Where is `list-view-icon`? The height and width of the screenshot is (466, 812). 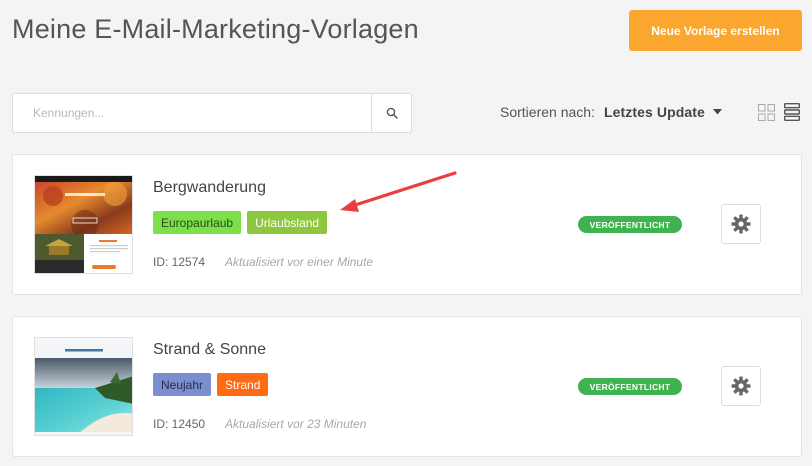
list-view-icon is located at coordinates (792, 112).